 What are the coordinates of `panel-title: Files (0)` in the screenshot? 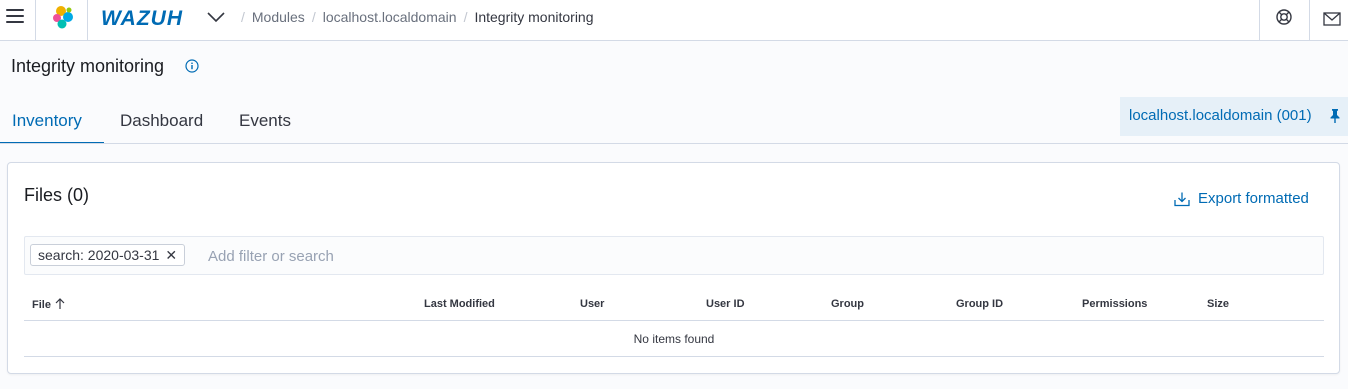 It's located at (57, 195).